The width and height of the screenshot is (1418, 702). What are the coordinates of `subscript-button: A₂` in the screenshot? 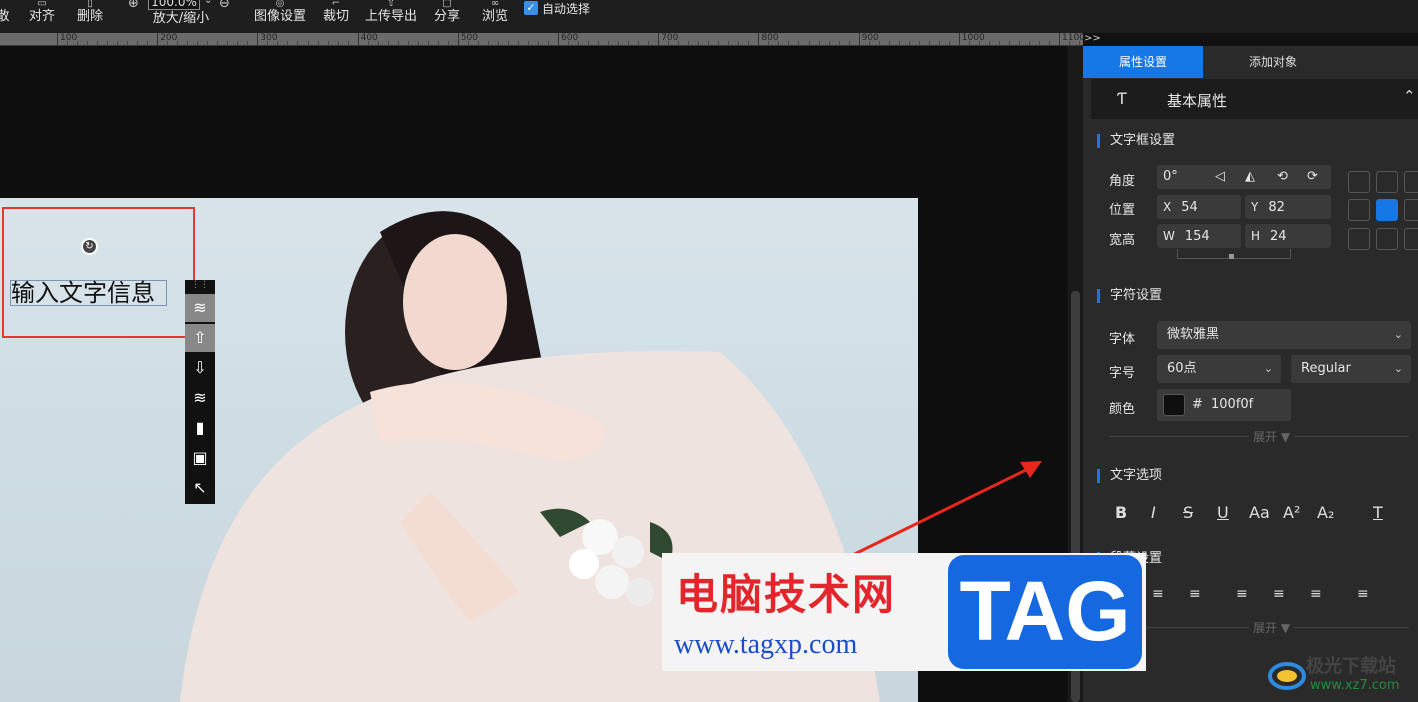 It's located at (1325, 512).